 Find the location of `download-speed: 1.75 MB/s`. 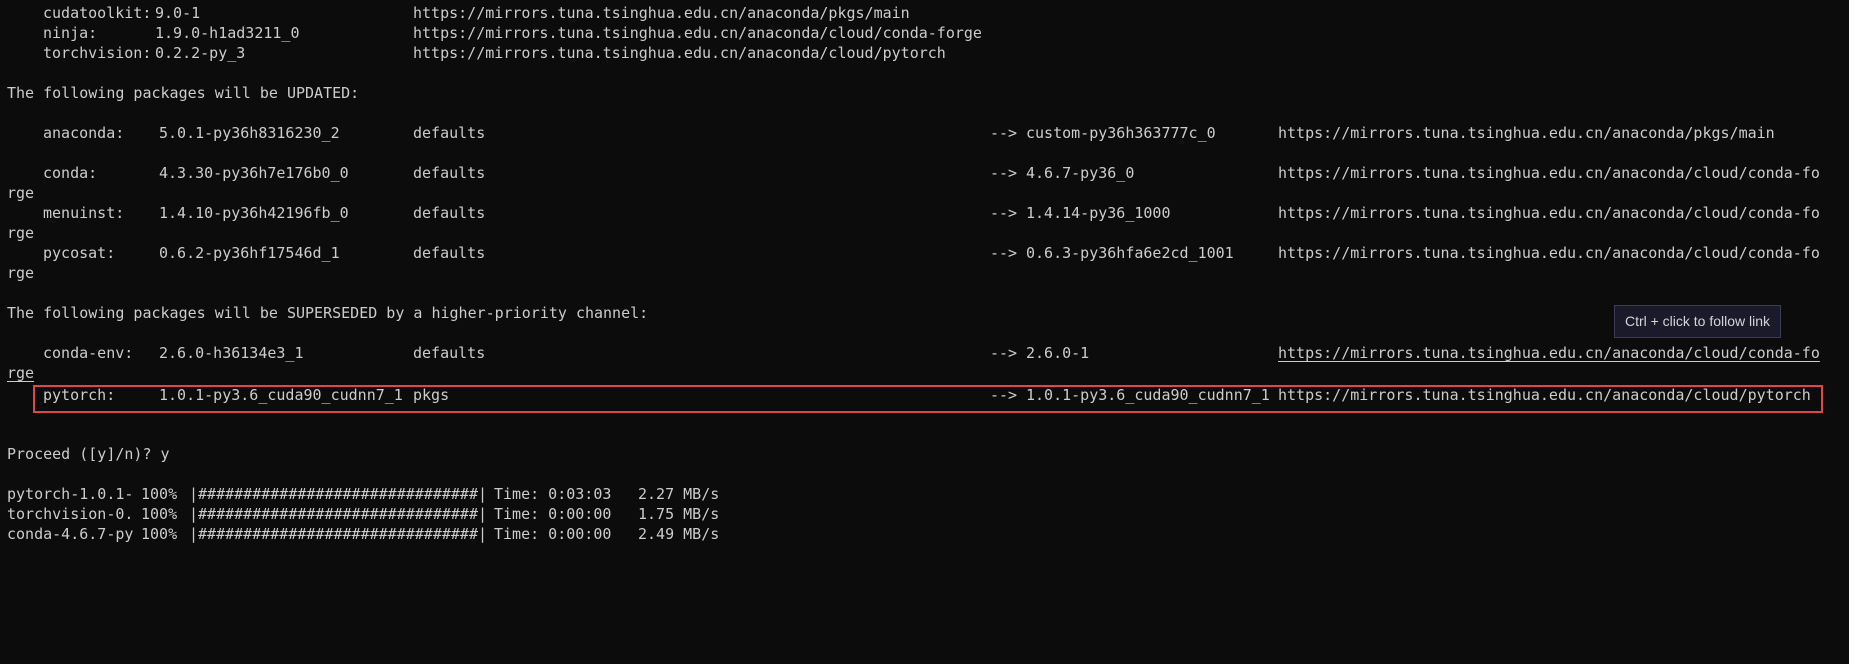

download-speed: 1.75 MB/s is located at coordinates (679, 514).